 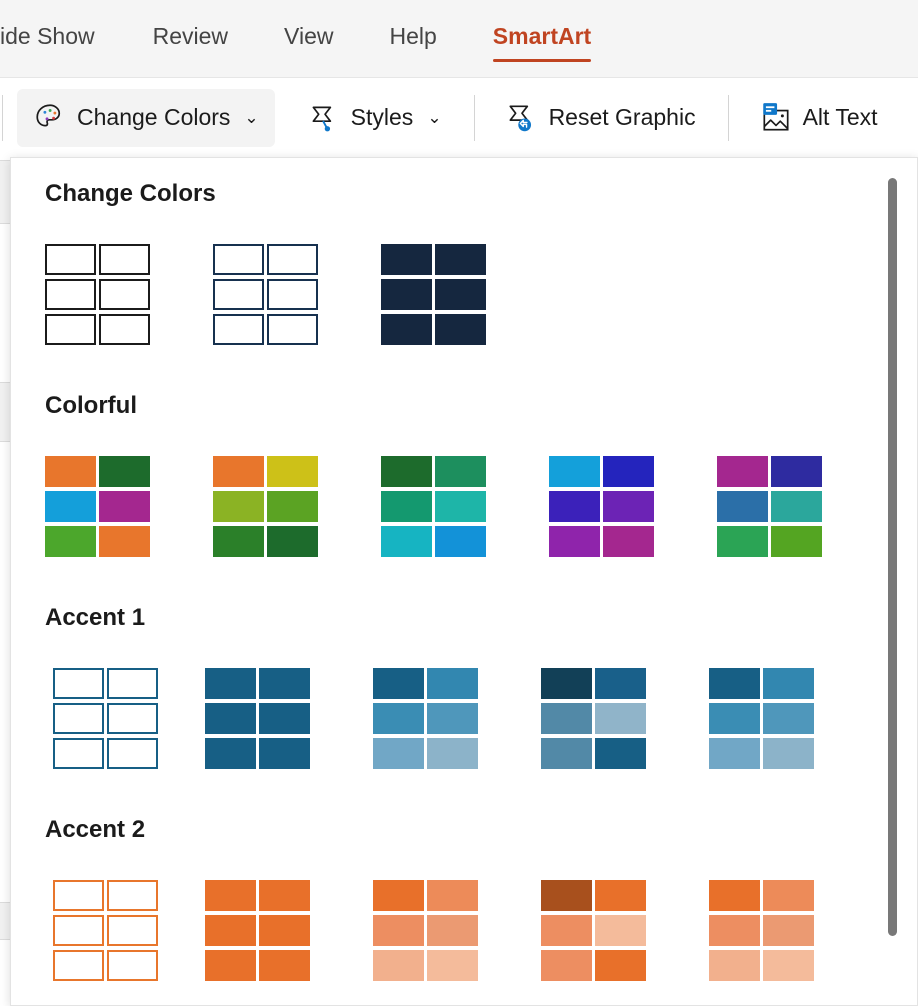 I want to click on tab-label: SmartArt, so click(x=542, y=36).